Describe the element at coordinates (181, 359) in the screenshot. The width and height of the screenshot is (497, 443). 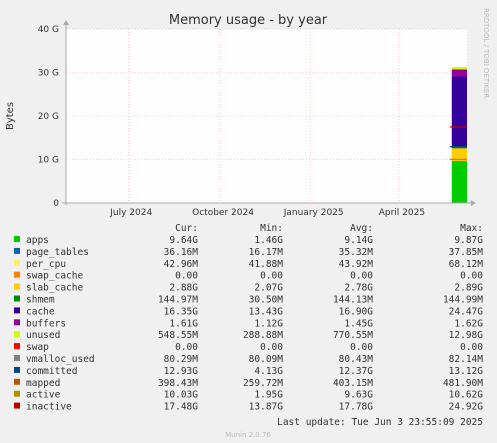
I see `legend-cur-value: 80.29M` at that location.